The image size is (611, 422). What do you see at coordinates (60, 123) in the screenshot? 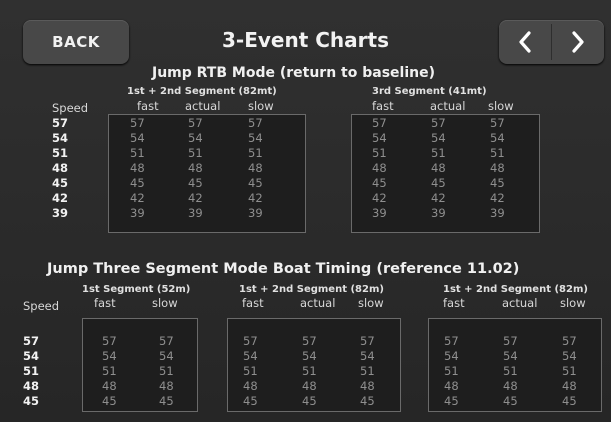
I see `speed-value: 57` at bounding box center [60, 123].